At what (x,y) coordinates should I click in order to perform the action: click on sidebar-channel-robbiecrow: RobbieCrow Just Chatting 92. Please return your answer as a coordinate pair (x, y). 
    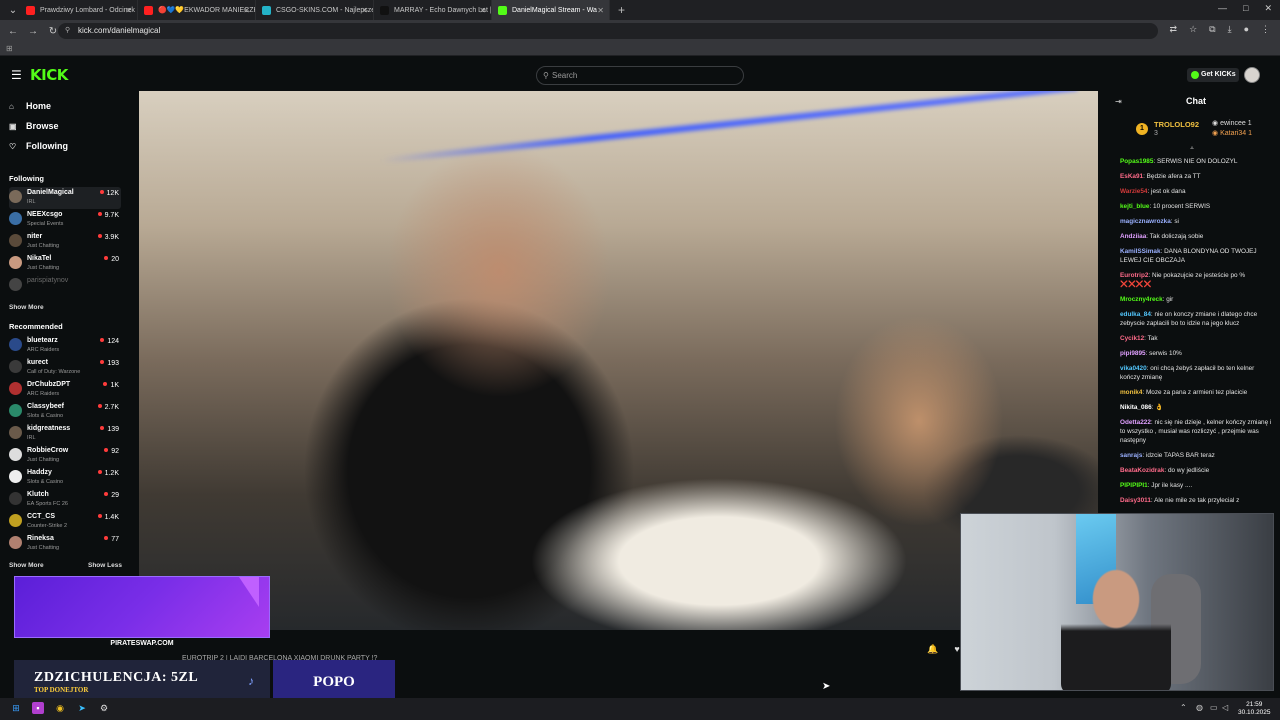
    Looking at the image, I should click on (65, 456).